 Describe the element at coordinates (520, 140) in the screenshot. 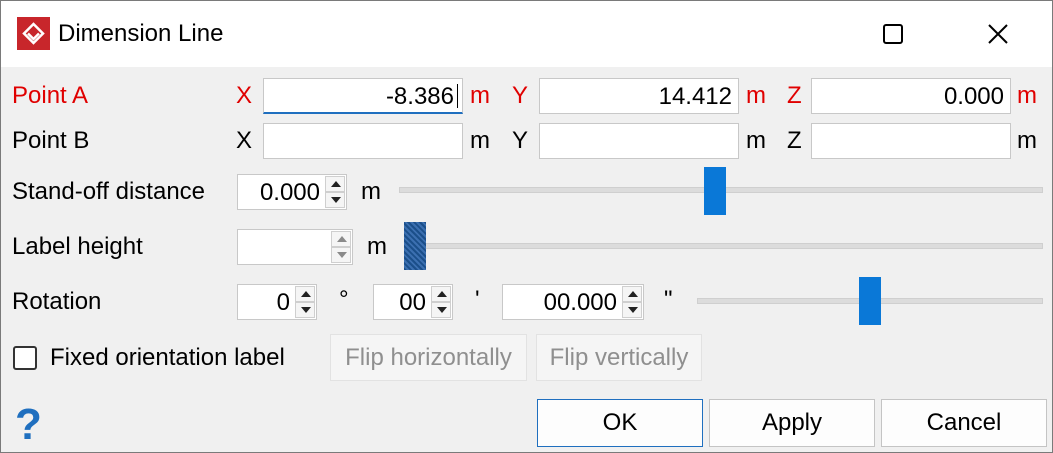

I see `point-b-y-label: Y` at that location.